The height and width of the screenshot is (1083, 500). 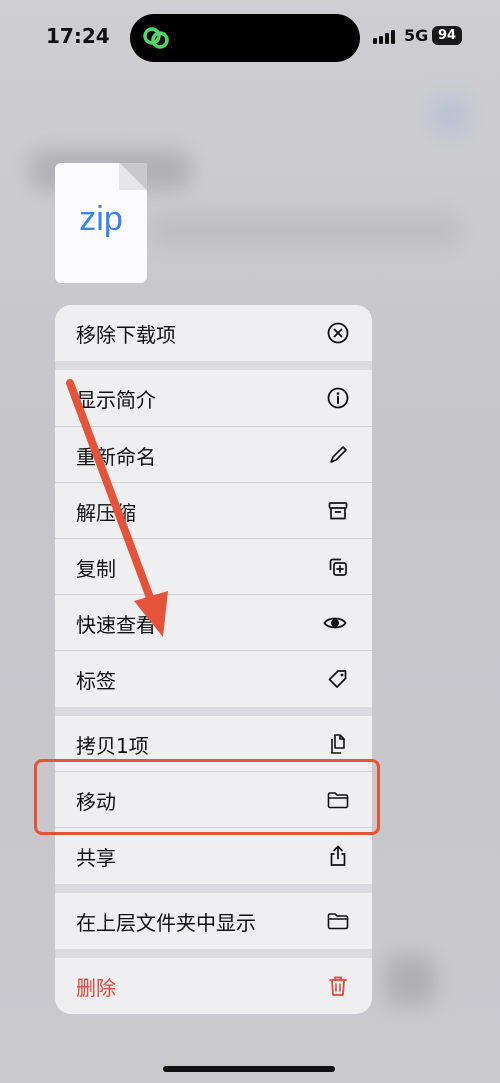 I want to click on battery-indicator: 94, so click(x=447, y=35).